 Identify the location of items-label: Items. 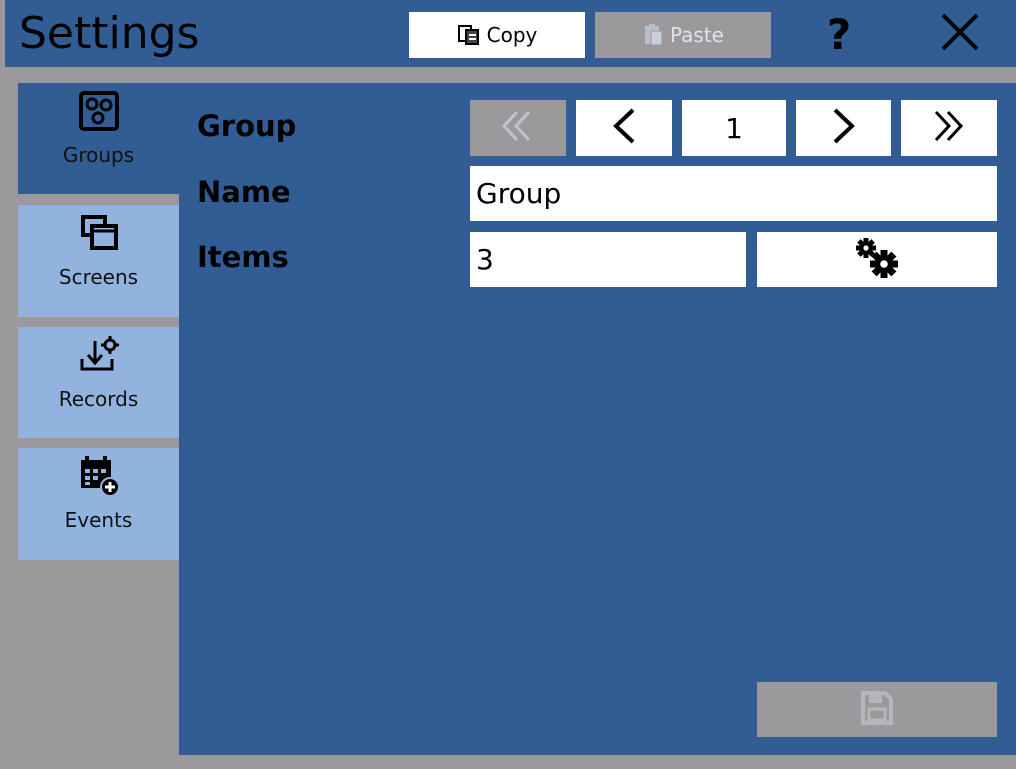
(243, 257).